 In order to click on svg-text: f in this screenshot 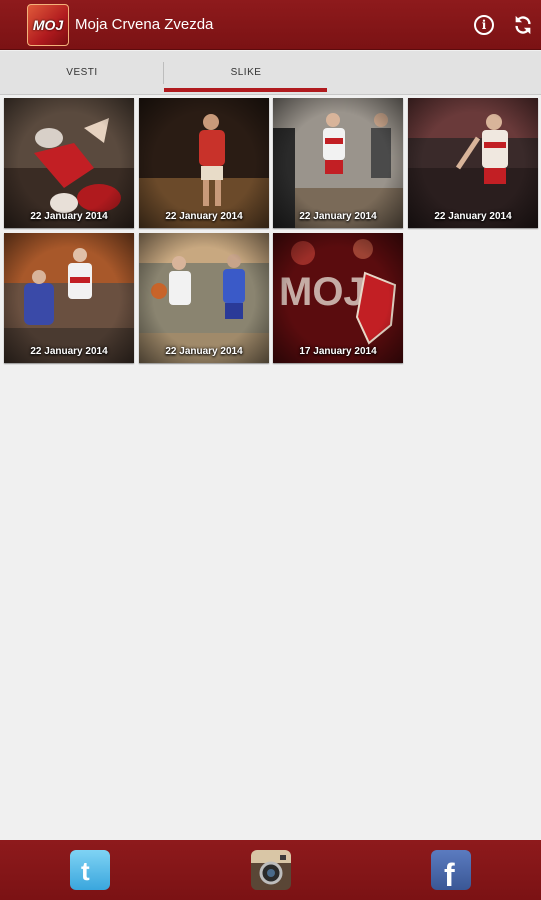, I will do `click(449, 873)`.